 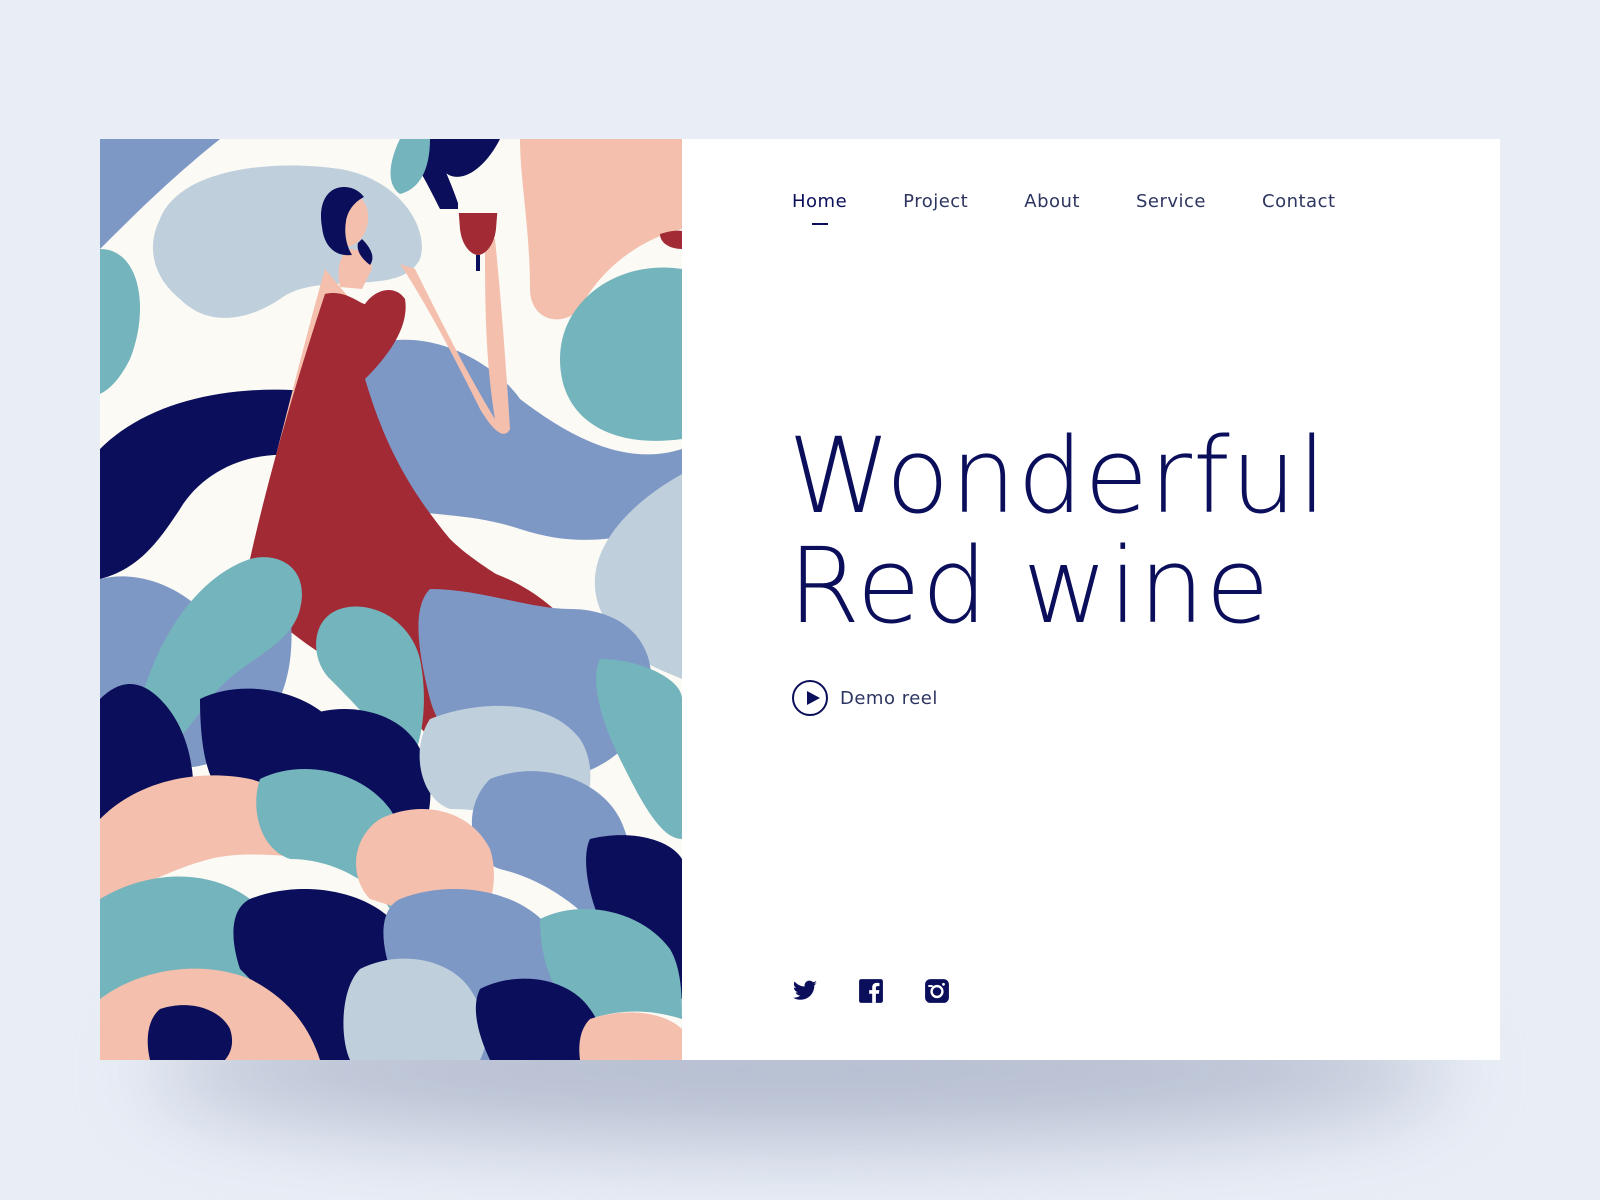 I want to click on nav-item-service: Service, so click(x=1171, y=201).